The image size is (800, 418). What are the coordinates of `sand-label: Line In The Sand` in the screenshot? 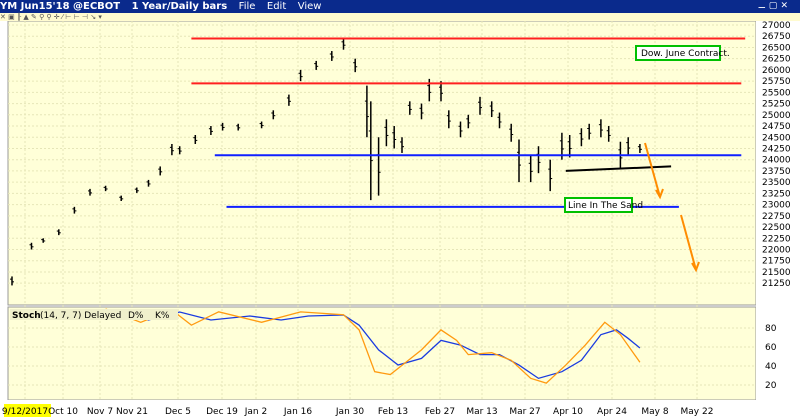 It's located at (605, 206).